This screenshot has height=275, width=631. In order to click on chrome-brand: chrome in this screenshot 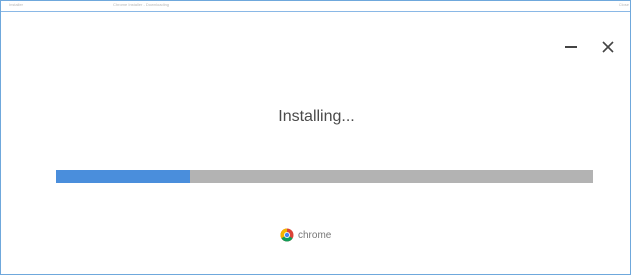, I will do `click(305, 235)`.